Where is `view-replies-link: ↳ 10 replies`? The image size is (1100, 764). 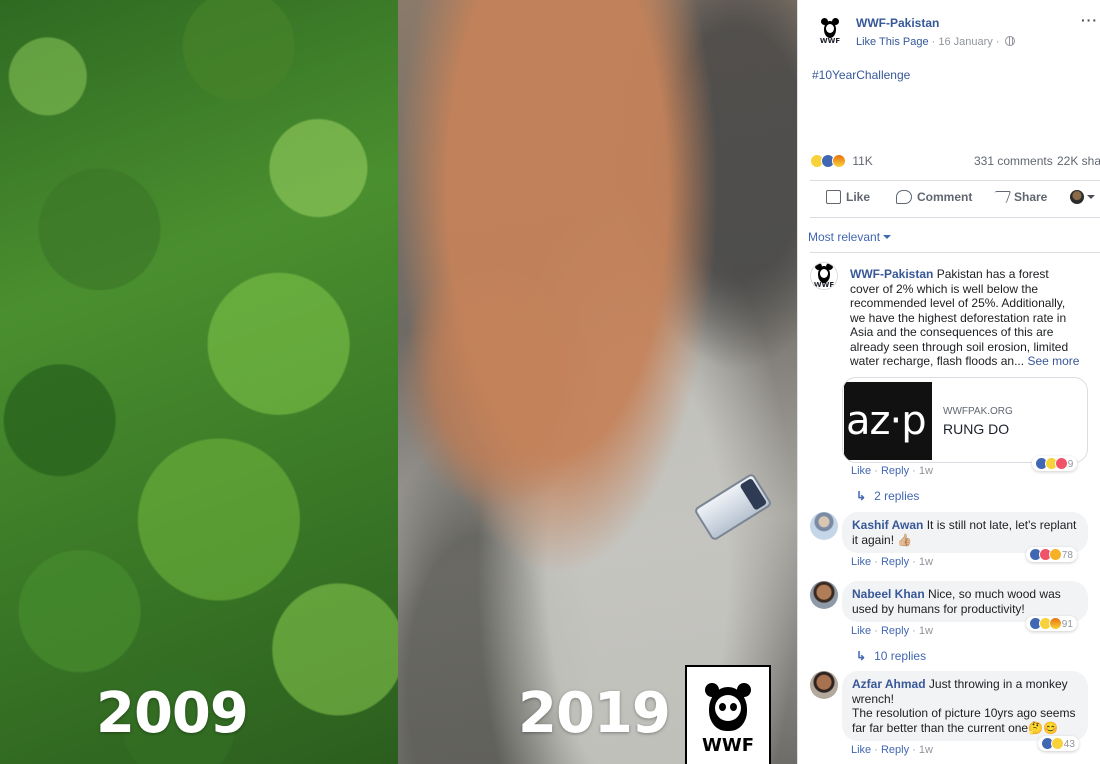
view-replies-link: ↳ 10 replies is located at coordinates (891, 656).